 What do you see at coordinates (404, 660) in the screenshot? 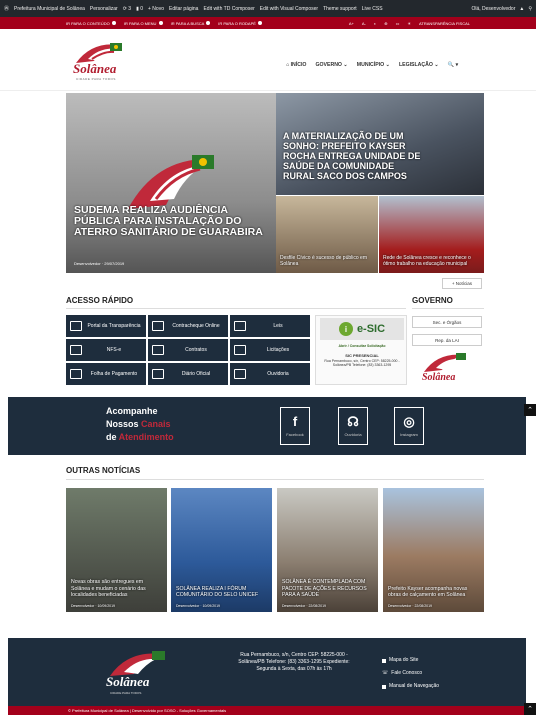
I see `sitemap-label: Mapa do Site` at bounding box center [404, 660].